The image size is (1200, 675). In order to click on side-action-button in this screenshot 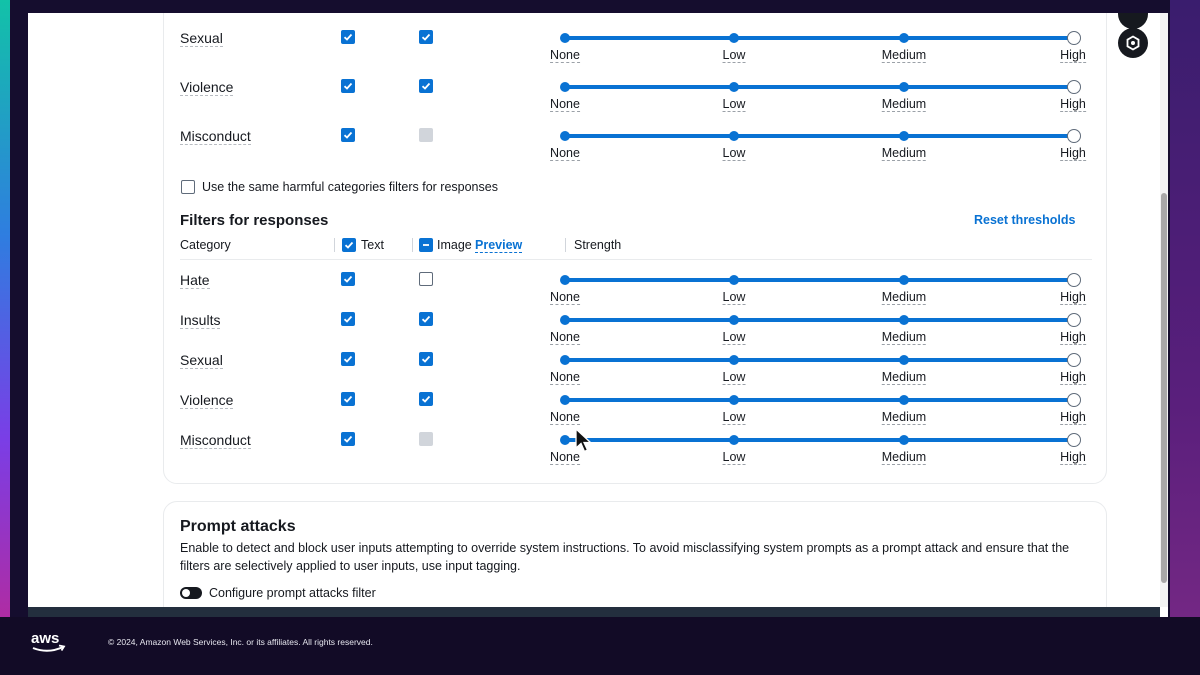, I will do `click(1133, 21)`.